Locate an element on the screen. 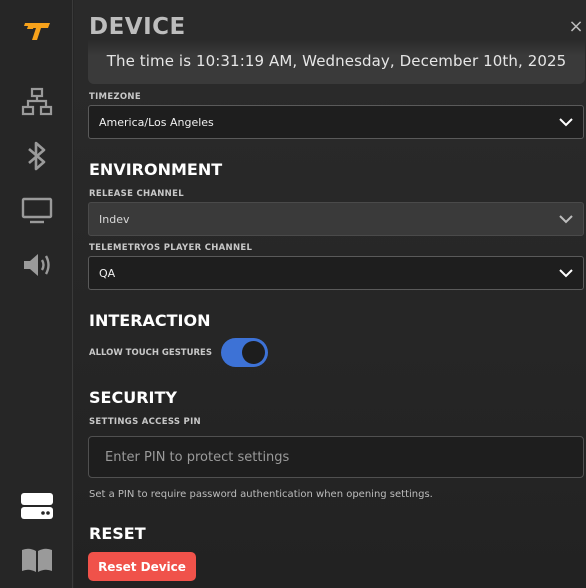  bluetooth-icon is located at coordinates (37, 156).